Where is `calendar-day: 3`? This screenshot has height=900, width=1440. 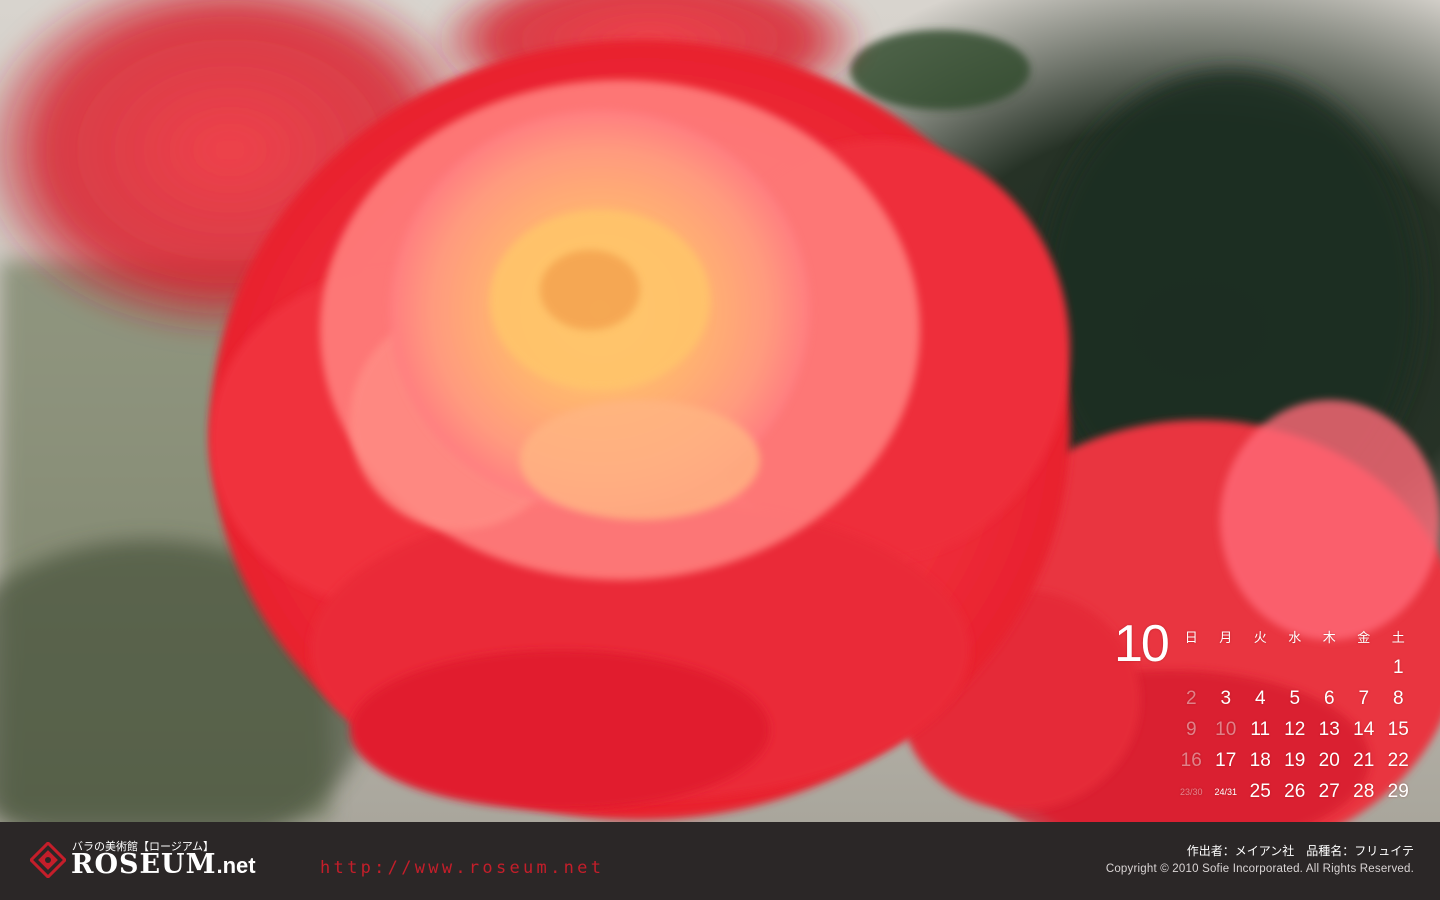
calendar-day: 3 is located at coordinates (1226, 698).